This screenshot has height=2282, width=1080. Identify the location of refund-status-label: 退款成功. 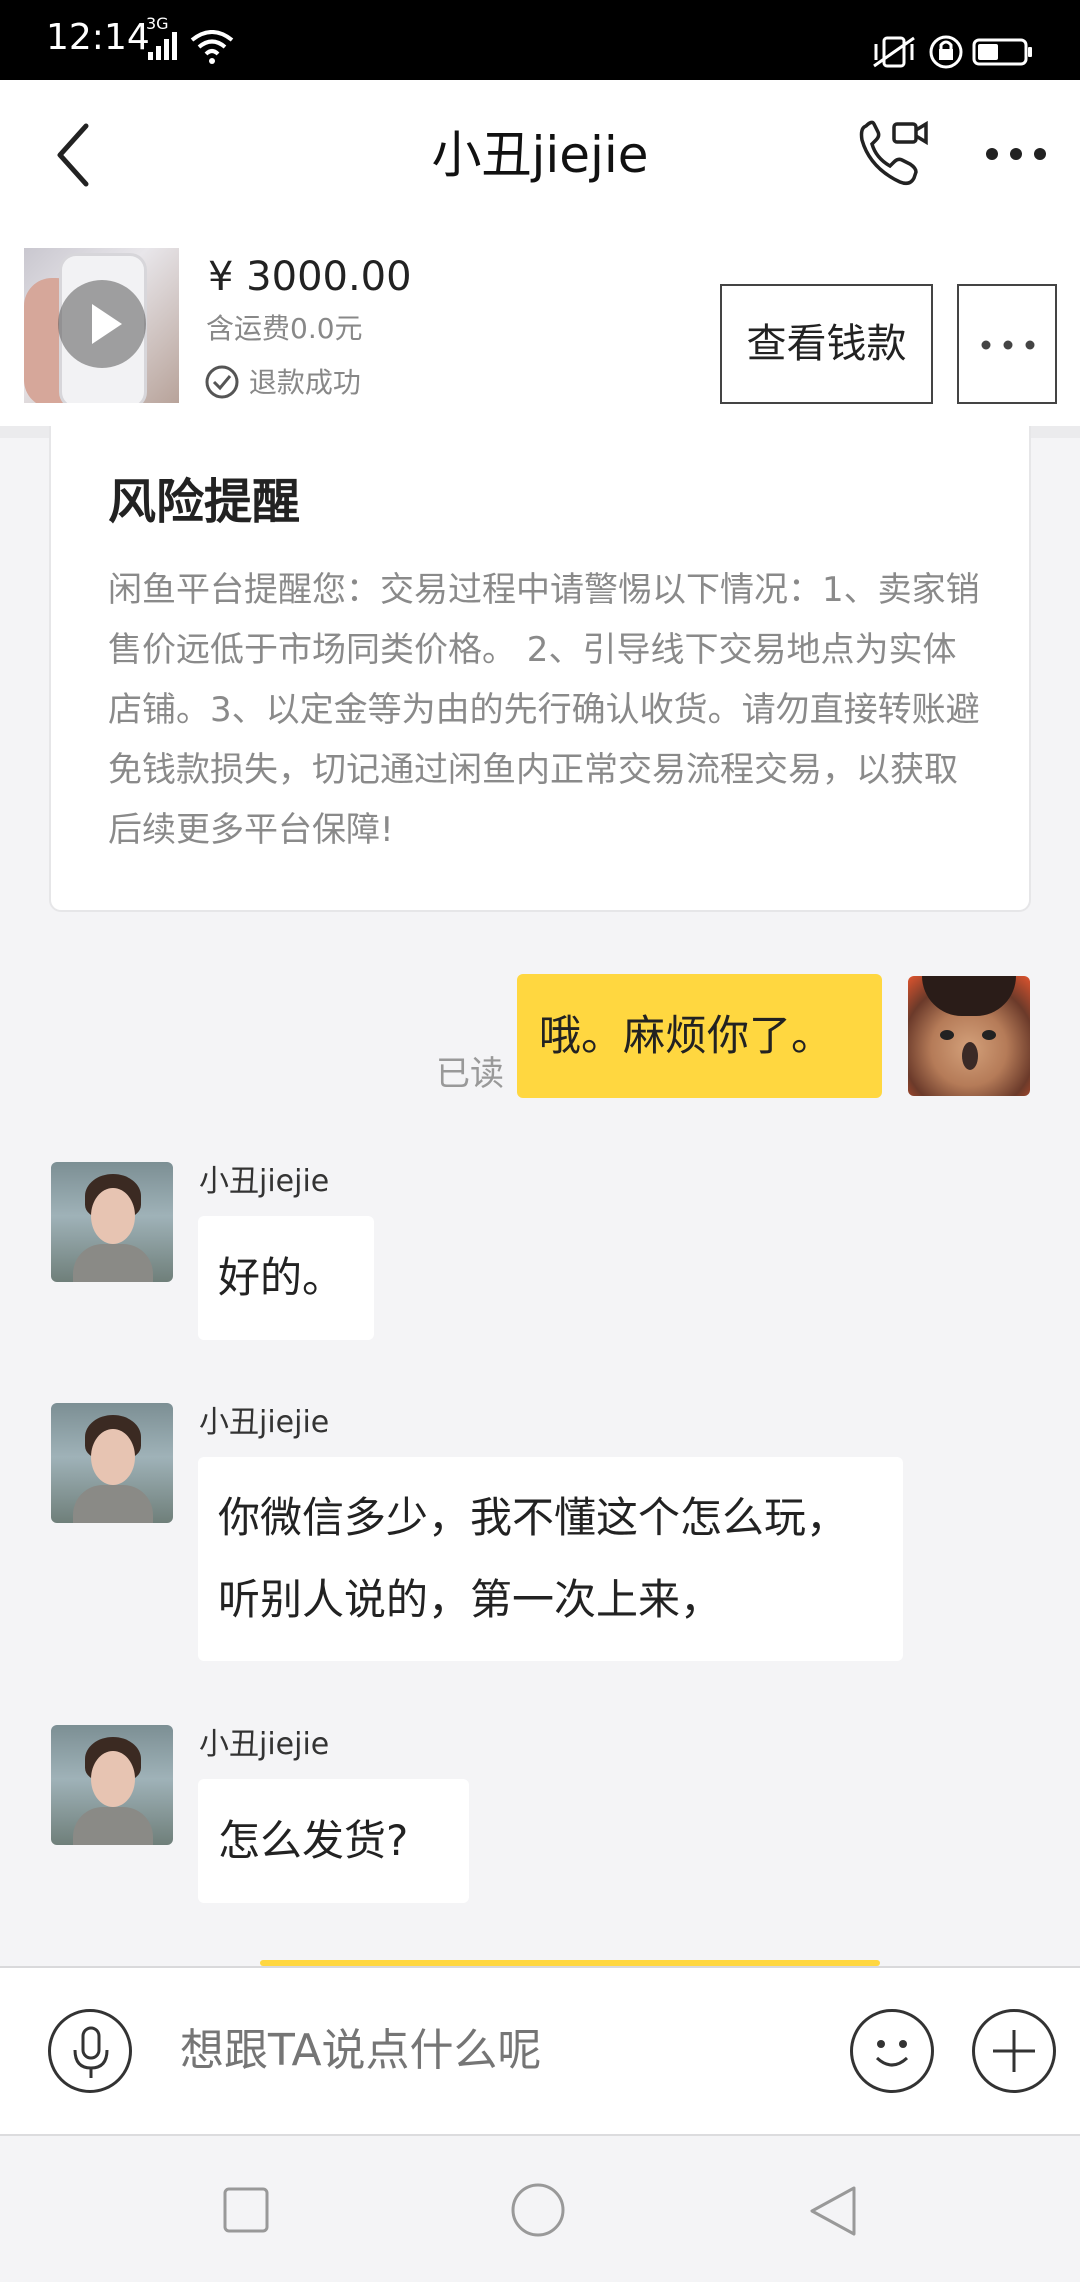
(304, 382).